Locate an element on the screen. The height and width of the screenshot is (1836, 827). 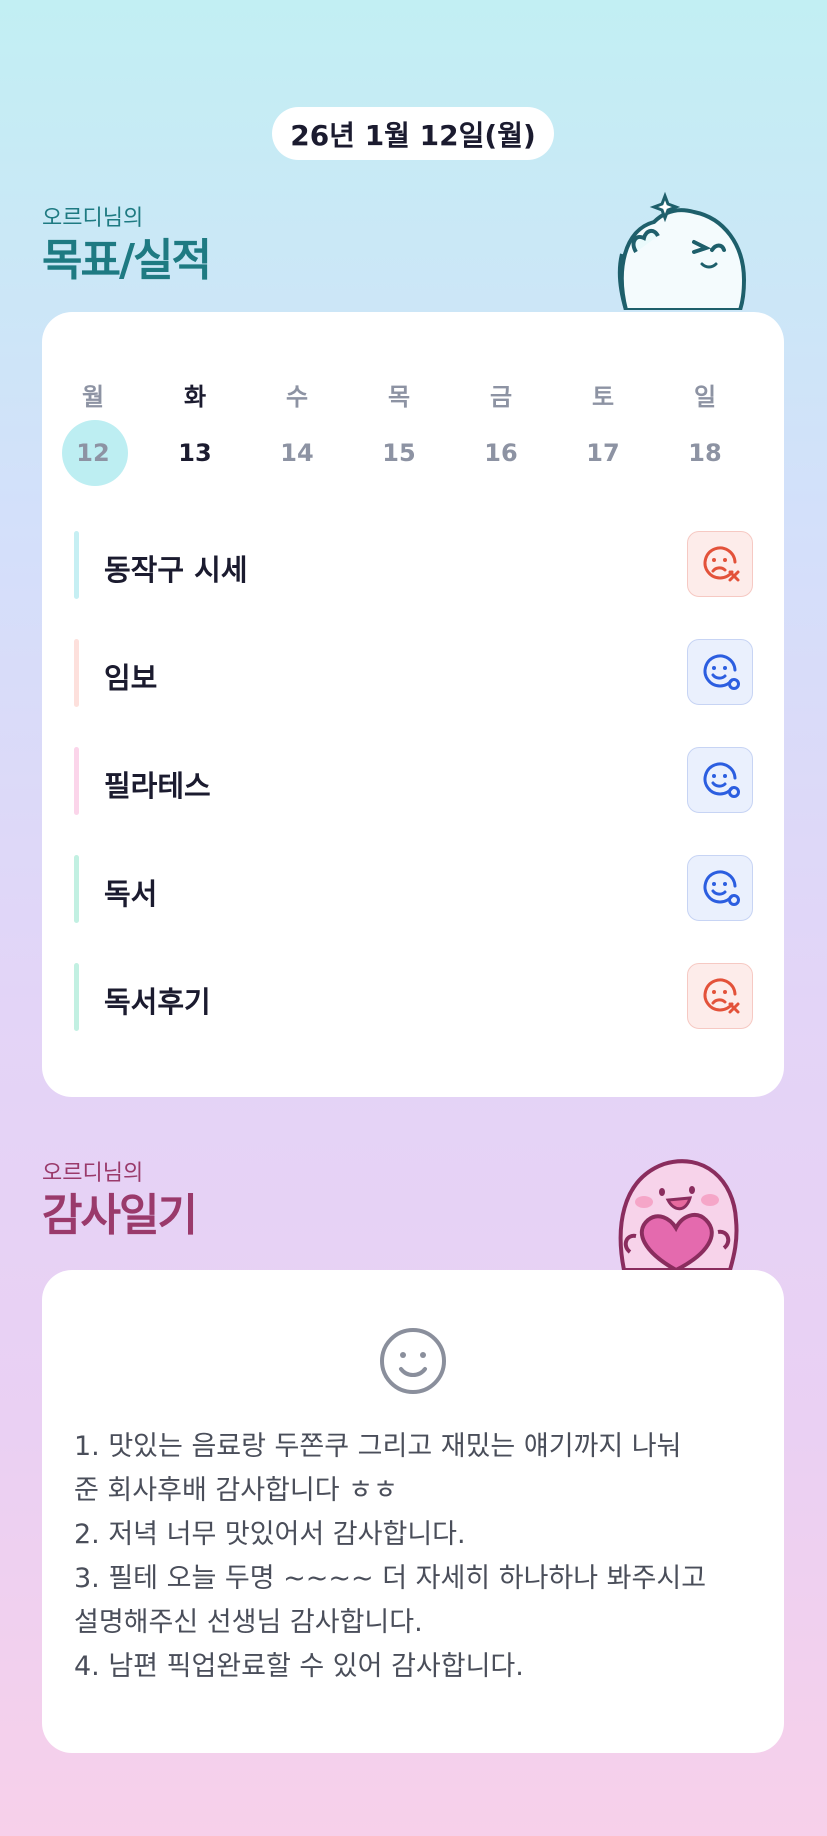
week-dates: 12 13 14 15 16 17 18 is located at coordinates (413, 453).